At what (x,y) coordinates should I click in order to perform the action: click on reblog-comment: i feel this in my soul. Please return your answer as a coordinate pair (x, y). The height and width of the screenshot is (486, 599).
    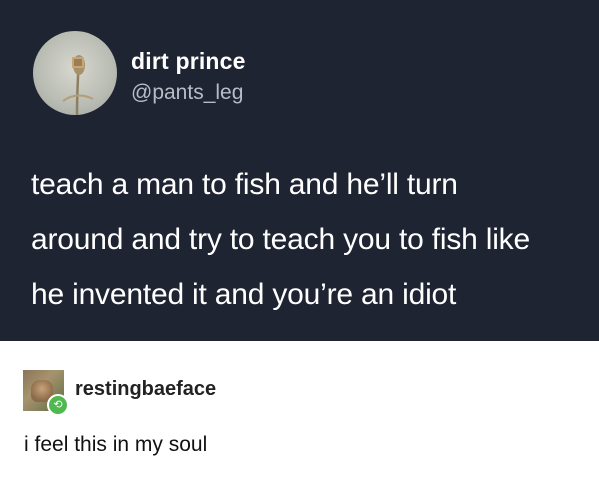
    Looking at the image, I should click on (116, 444).